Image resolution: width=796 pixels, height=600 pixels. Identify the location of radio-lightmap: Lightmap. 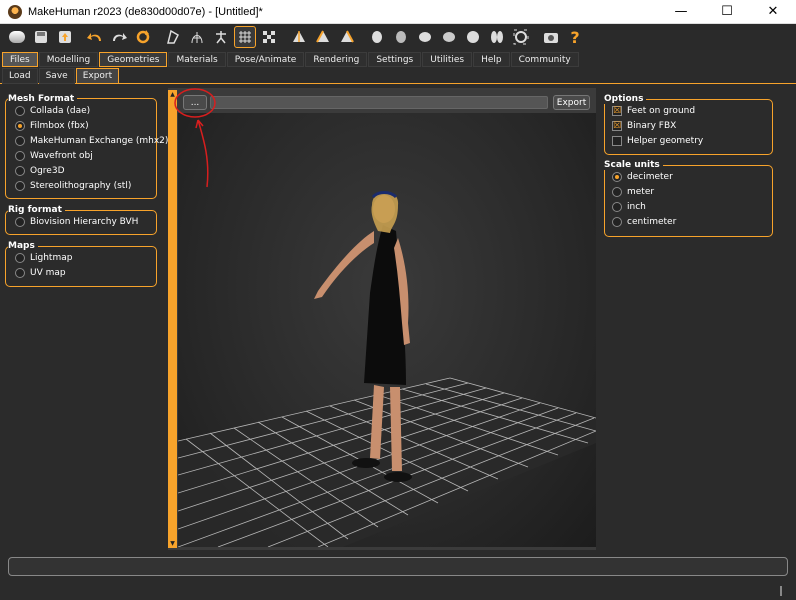
(43, 258).